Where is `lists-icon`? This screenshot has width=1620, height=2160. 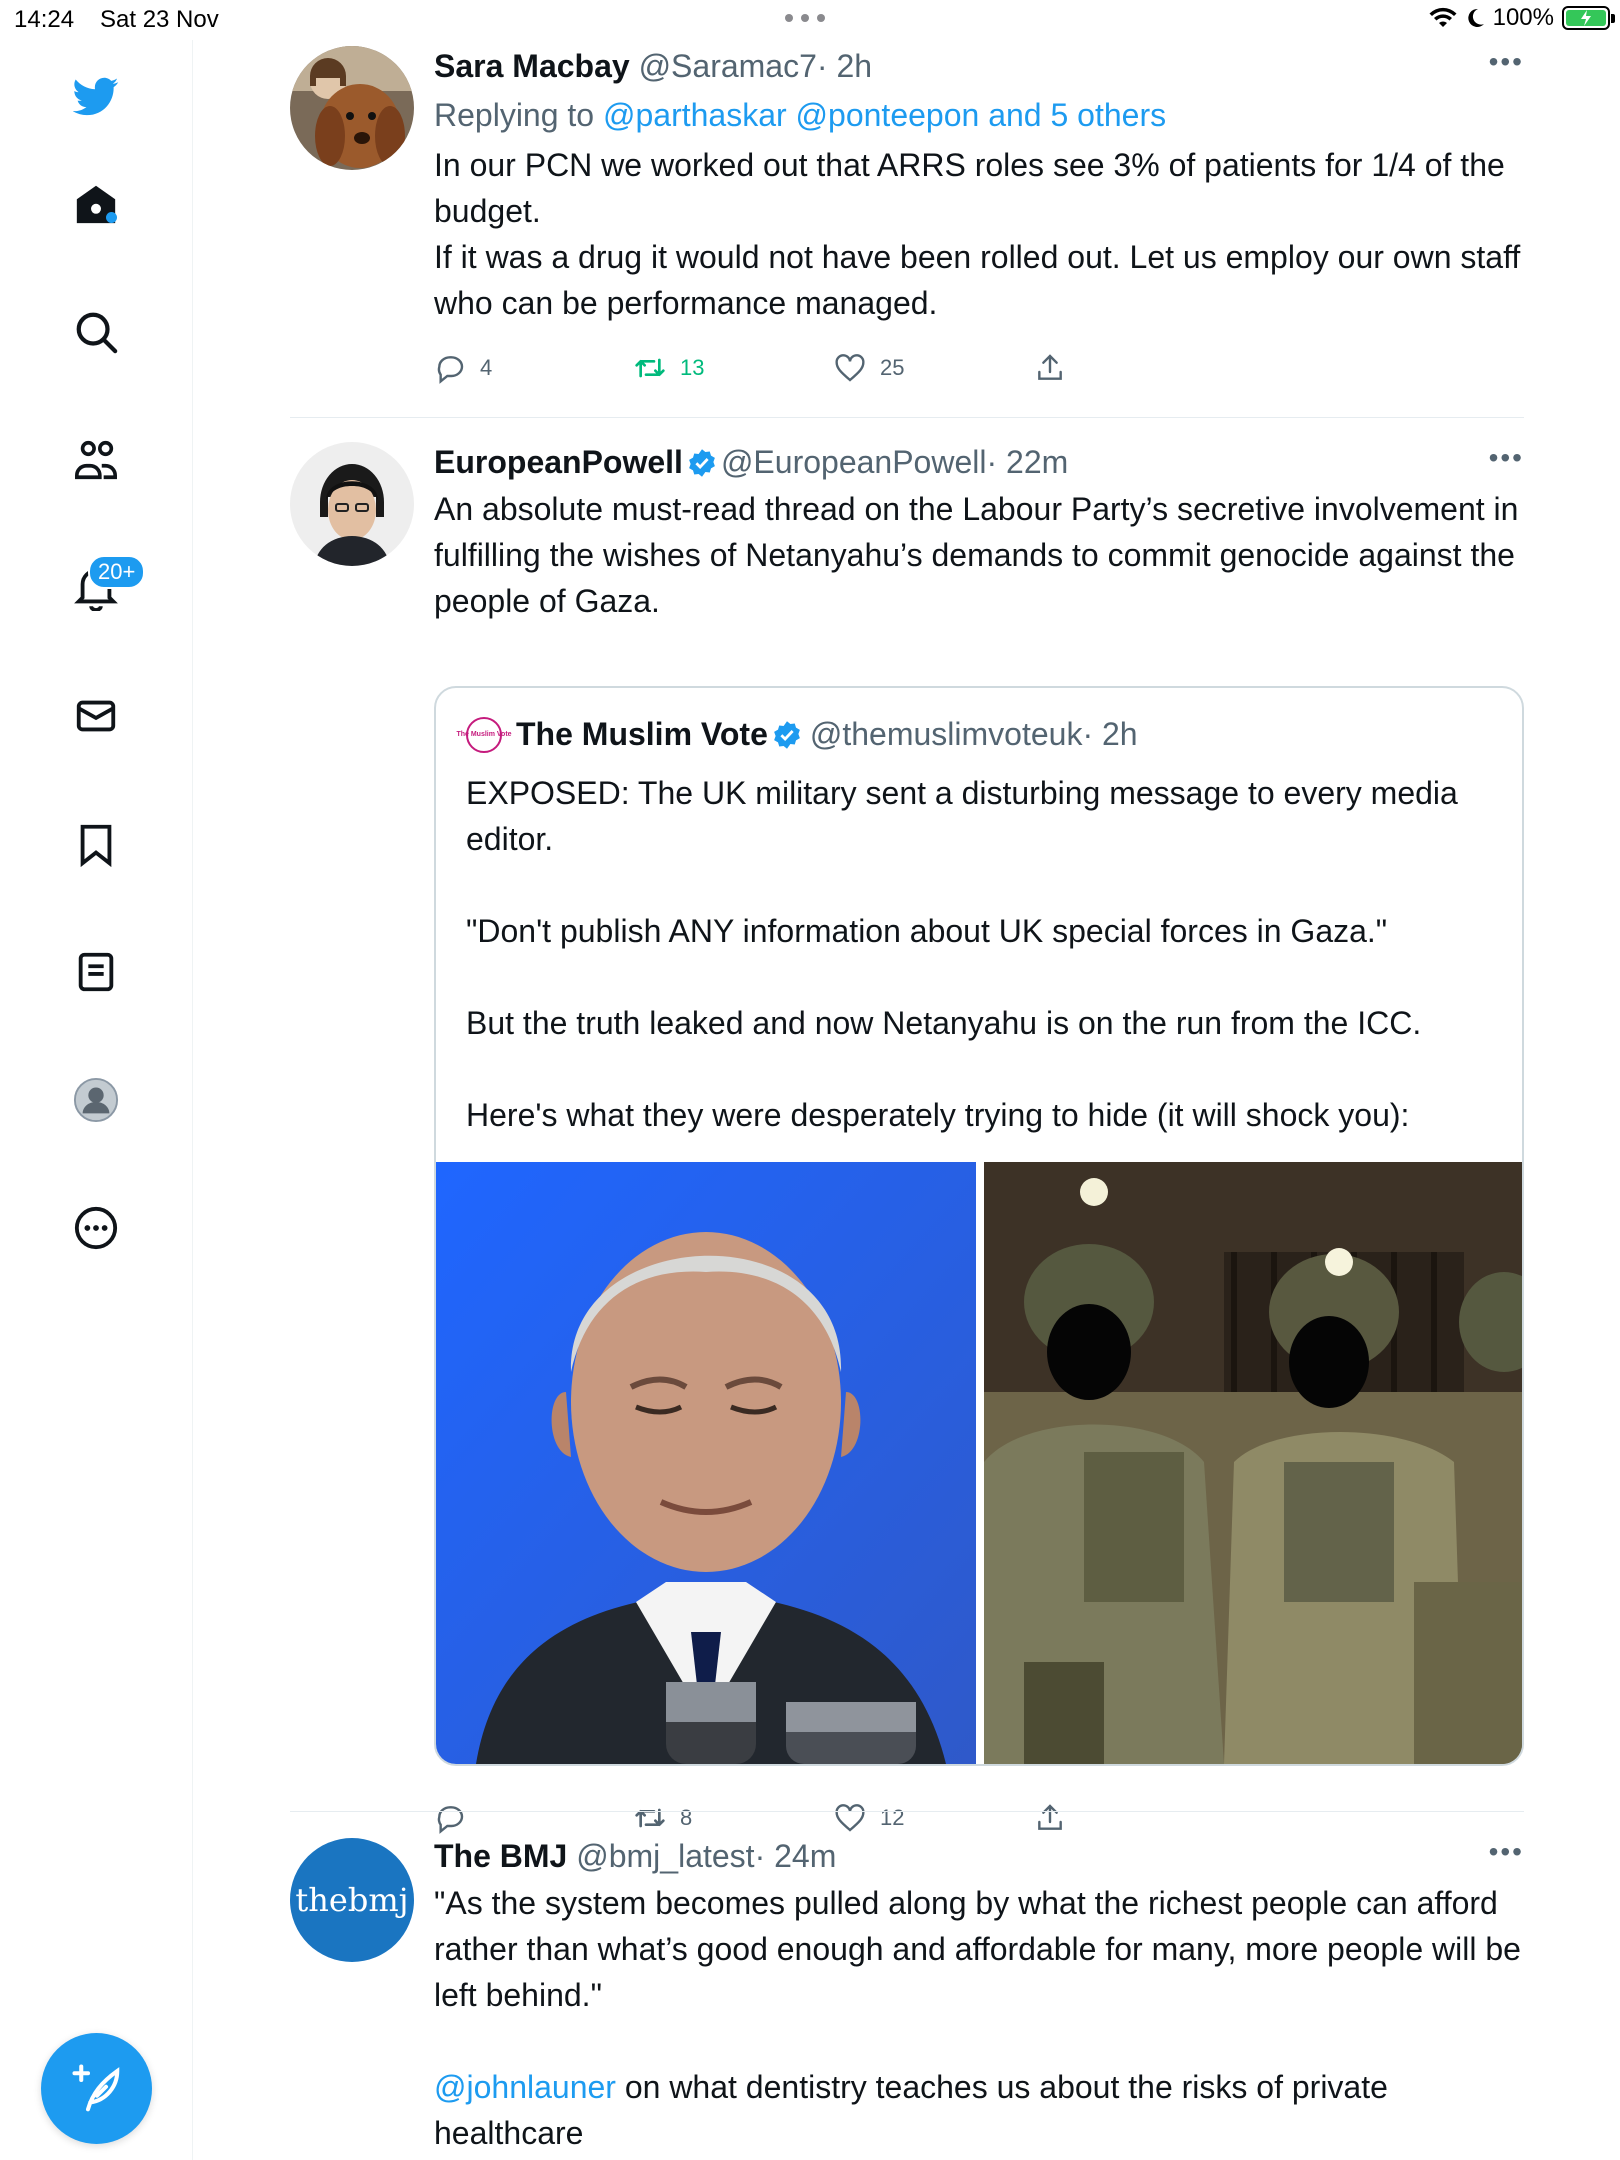 lists-icon is located at coordinates (96, 972).